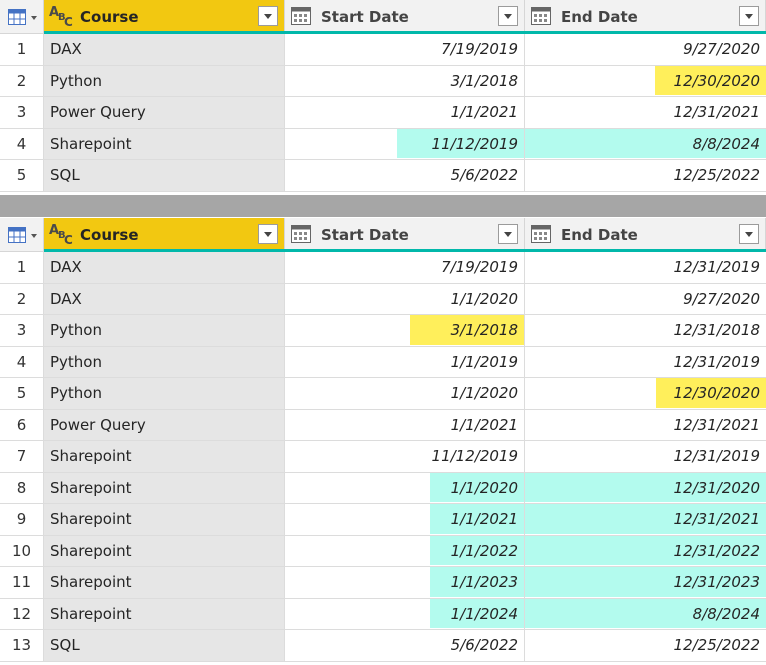 This screenshot has height=665, width=766. Describe the element at coordinates (484, 645) in the screenshot. I see `start-date-value: 5/6/2022` at that location.